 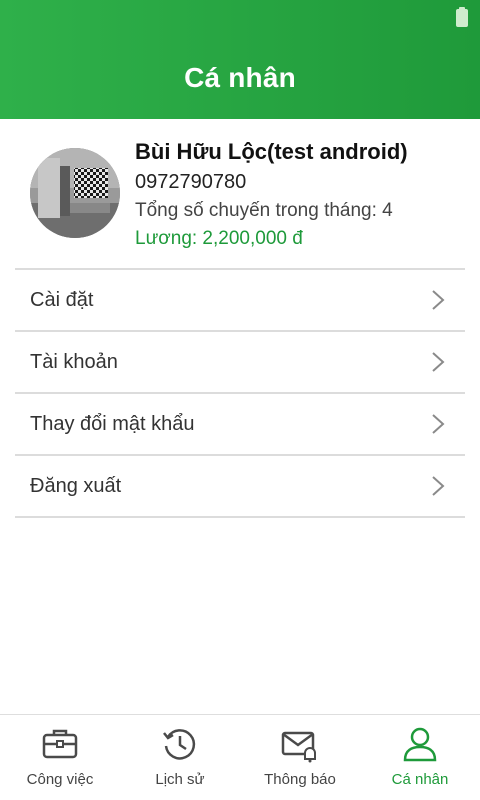 I want to click on nav-tab-label: Thông báo, so click(x=300, y=779).